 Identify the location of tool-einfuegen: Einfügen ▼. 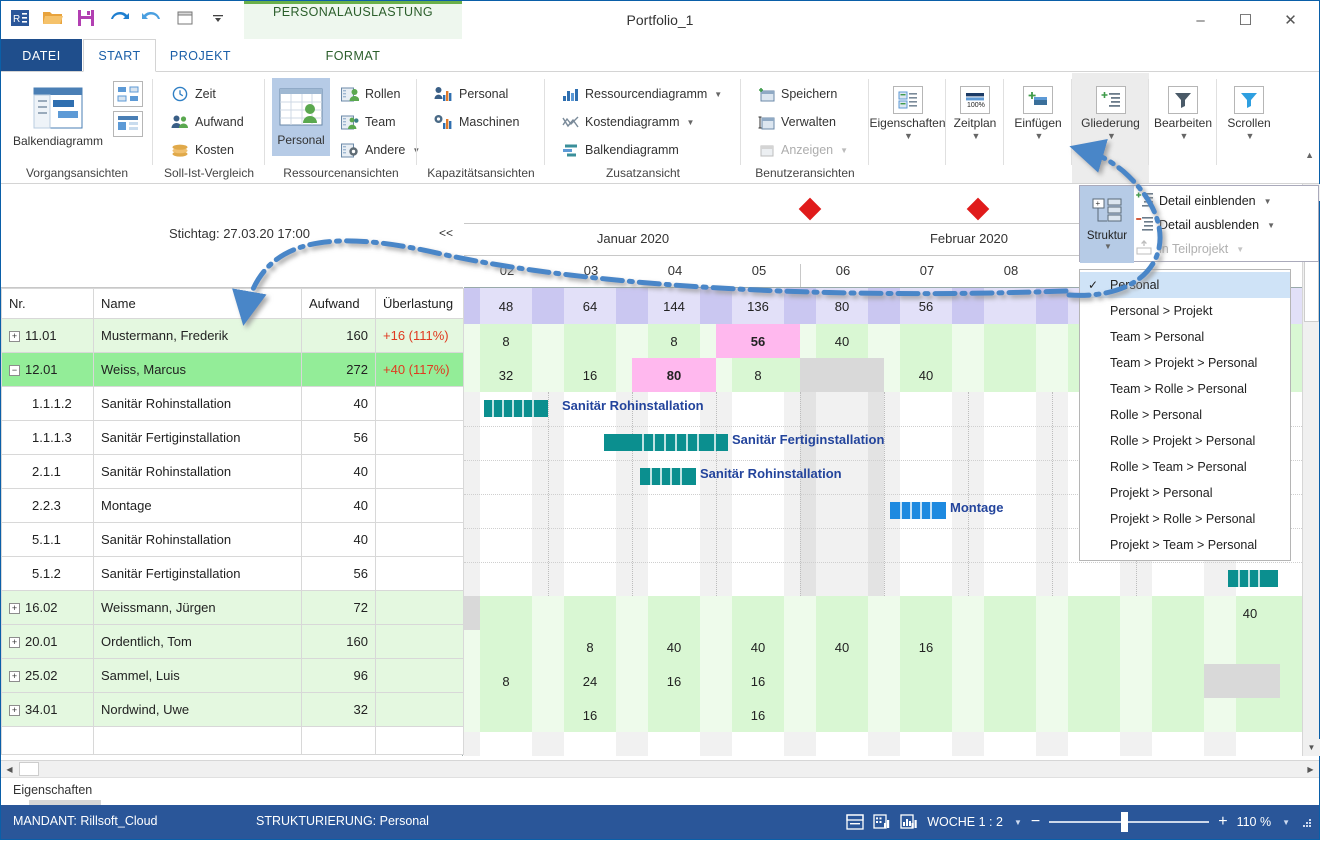
(1038, 128).